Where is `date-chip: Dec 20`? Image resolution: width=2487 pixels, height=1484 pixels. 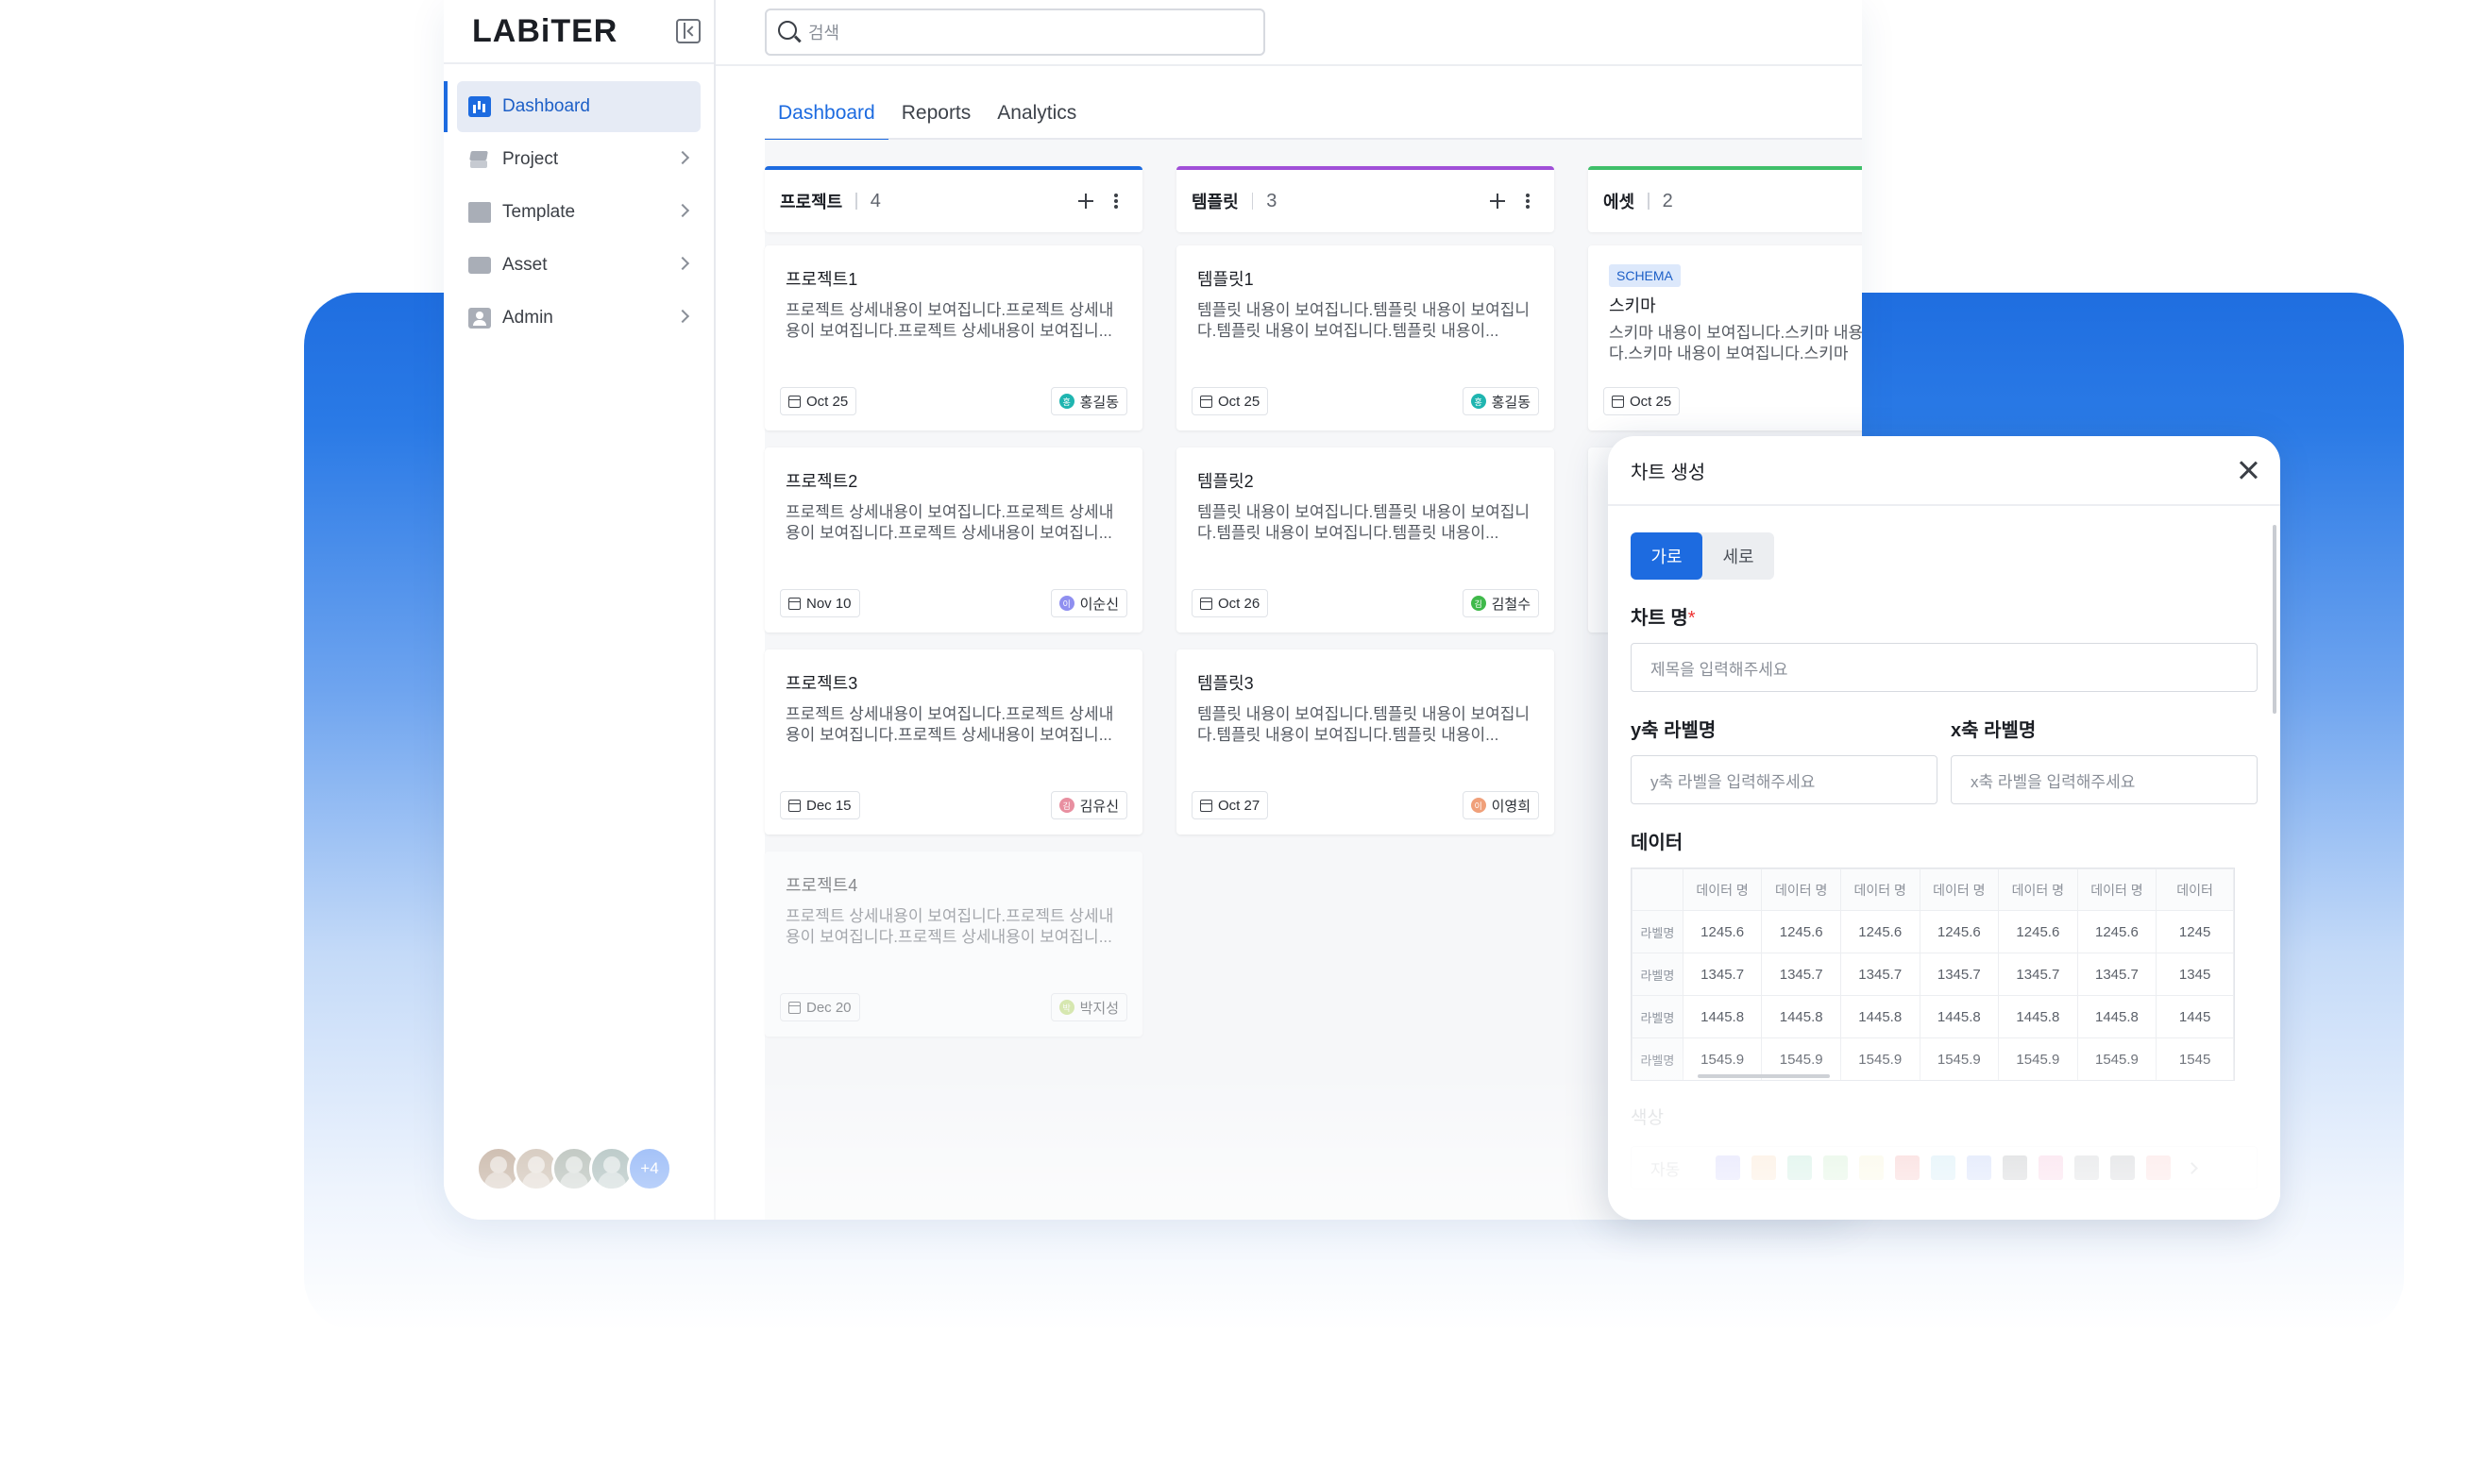 date-chip: Dec 20 is located at coordinates (820, 1007).